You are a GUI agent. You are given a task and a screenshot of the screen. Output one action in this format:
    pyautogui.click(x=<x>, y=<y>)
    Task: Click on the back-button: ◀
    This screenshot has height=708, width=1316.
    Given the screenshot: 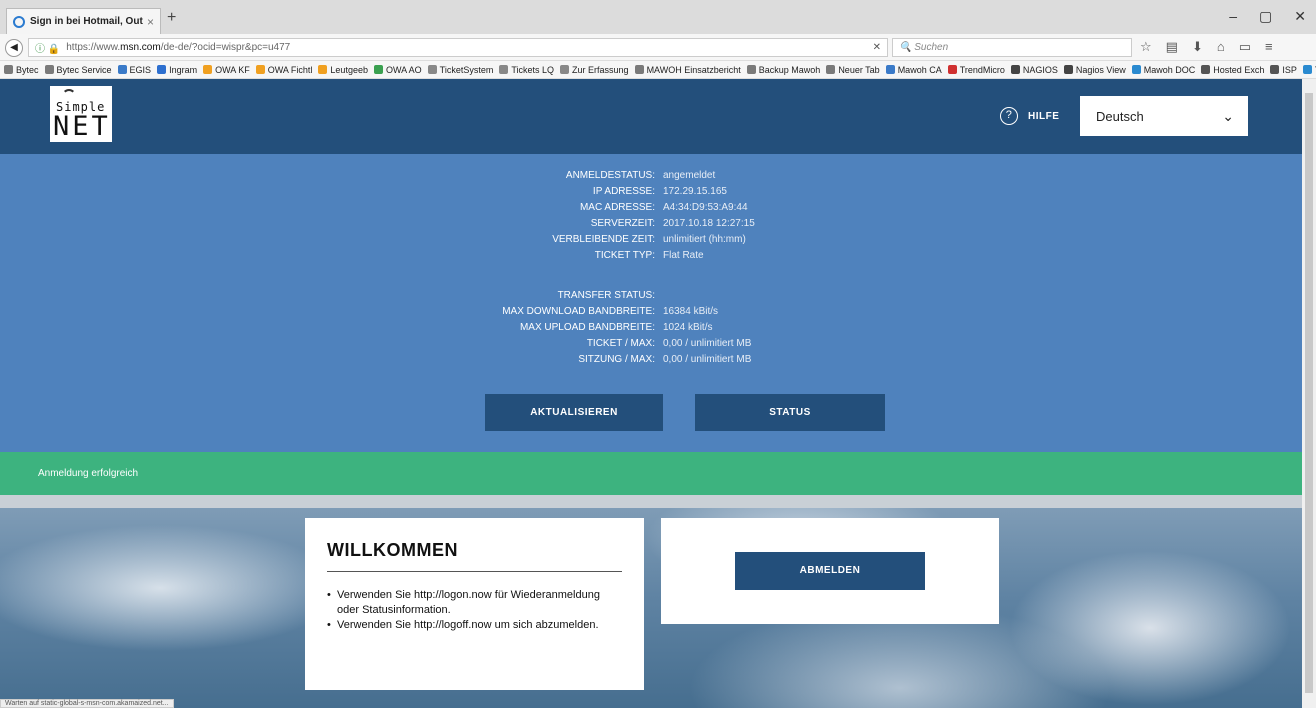 What is the action you would take?
    pyautogui.click(x=14, y=48)
    